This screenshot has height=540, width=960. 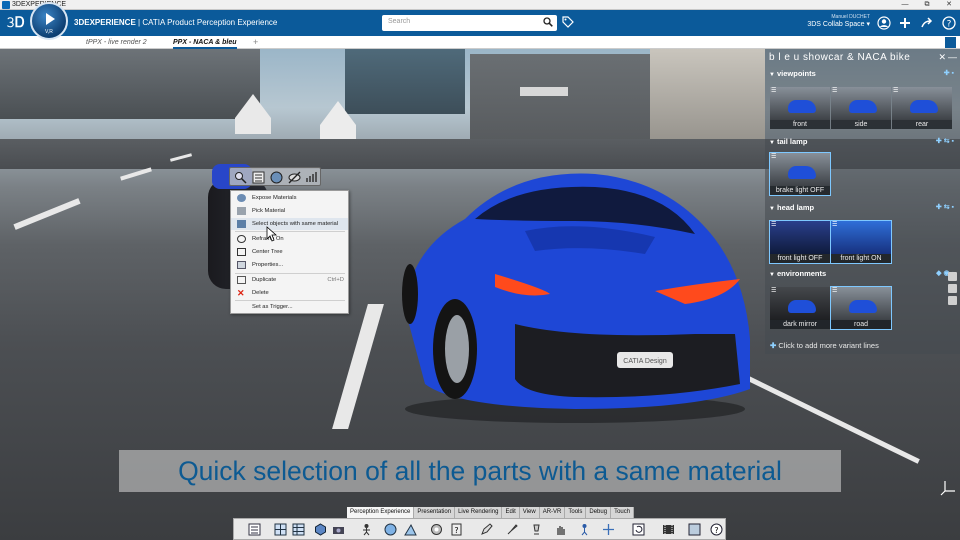 I want to click on menu-separator, so click(x=290, y=231).